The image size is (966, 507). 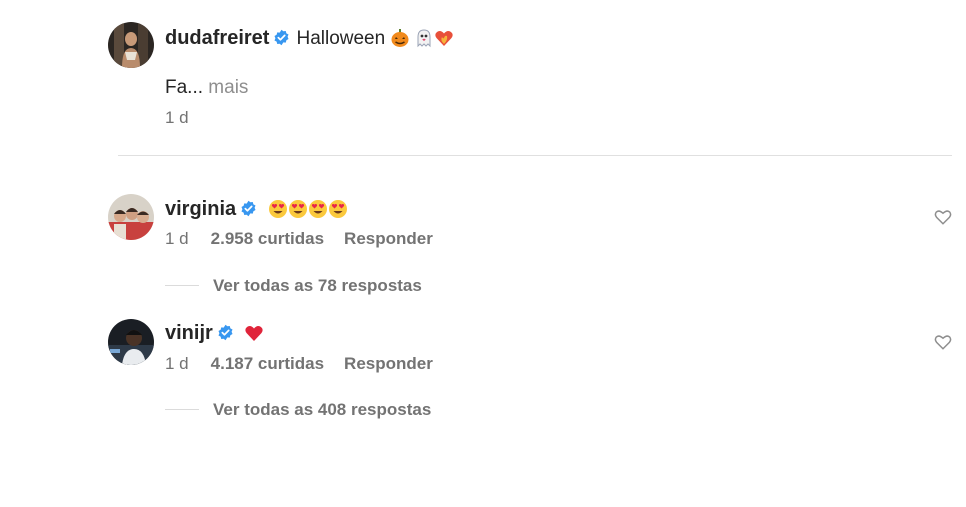 I want to click on caption-meta: 1 d, so click(x=188, y=118).